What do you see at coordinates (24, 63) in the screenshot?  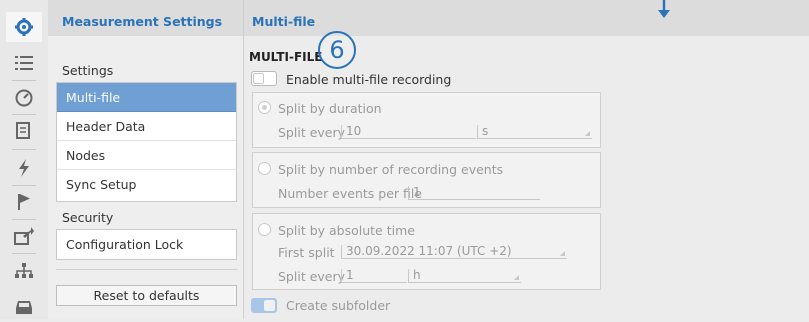 I see `list-icon` at bounding box center [24, 63].